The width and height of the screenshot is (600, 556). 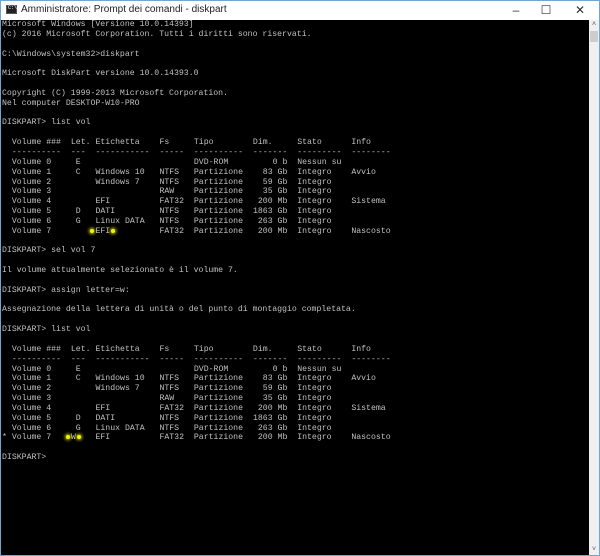 I want to click on cell-label-text: EFI, so click(x=103, y=408).